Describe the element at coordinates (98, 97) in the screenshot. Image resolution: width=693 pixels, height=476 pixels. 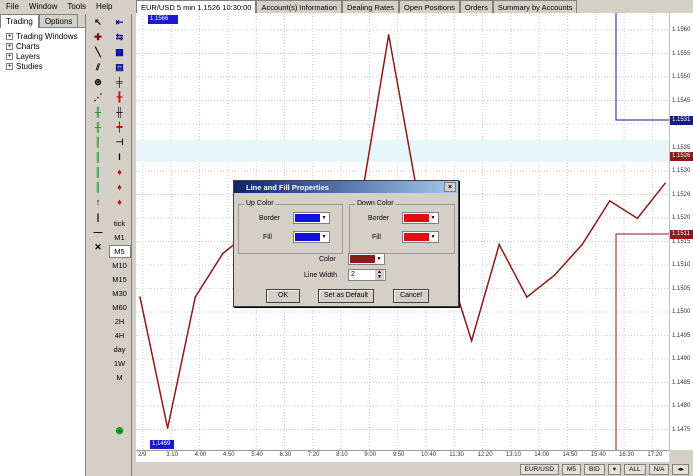
I see `fib-fan-icon: ⋰` at that location.